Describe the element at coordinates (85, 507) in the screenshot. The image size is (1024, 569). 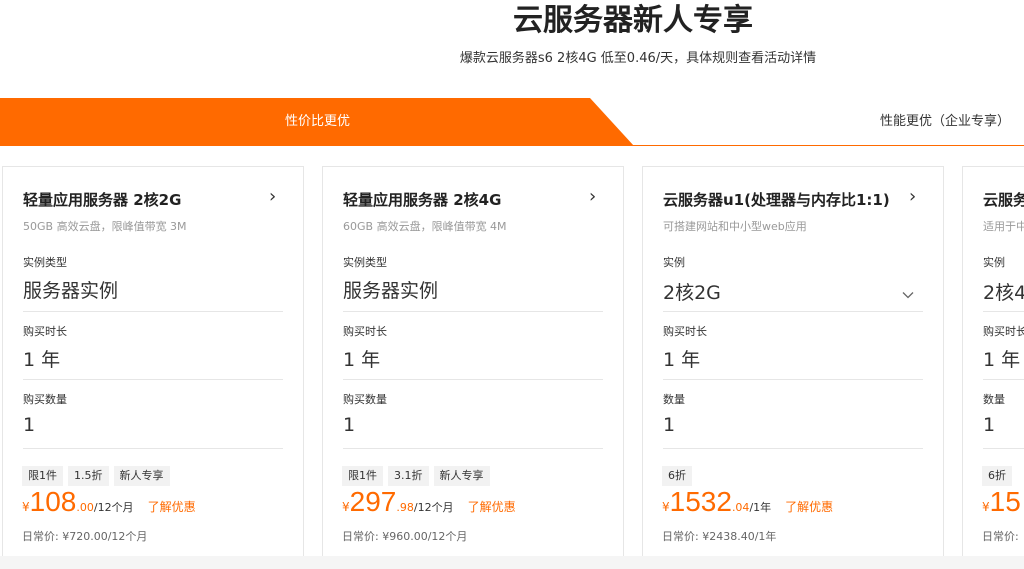
I see `price-decimal: .00` at that location.